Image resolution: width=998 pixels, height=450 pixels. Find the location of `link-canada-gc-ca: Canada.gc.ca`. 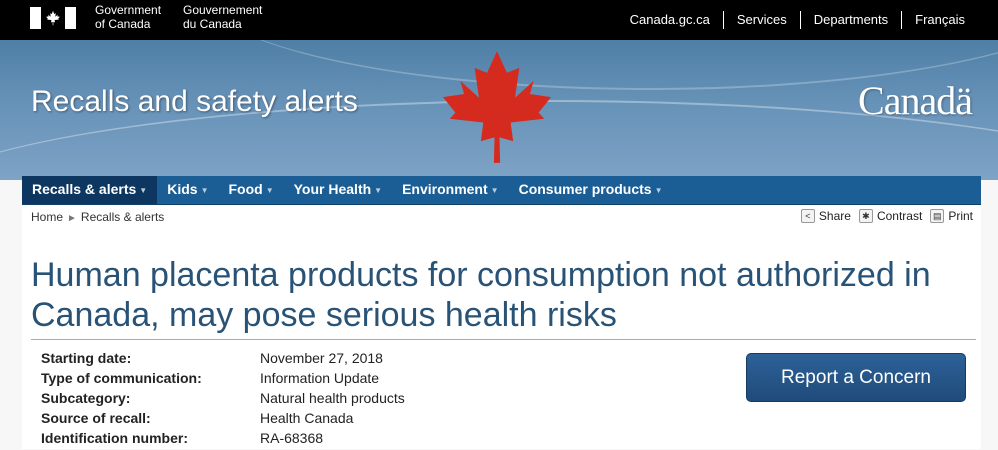

link-canada-gc-ca: Canada.gc.ca is located at coordinates (670, 20).